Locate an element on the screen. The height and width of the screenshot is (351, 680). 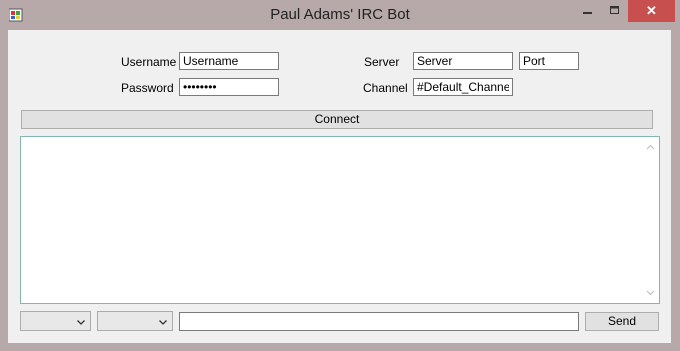
server-label: Server is located at coordinates (382, 62).